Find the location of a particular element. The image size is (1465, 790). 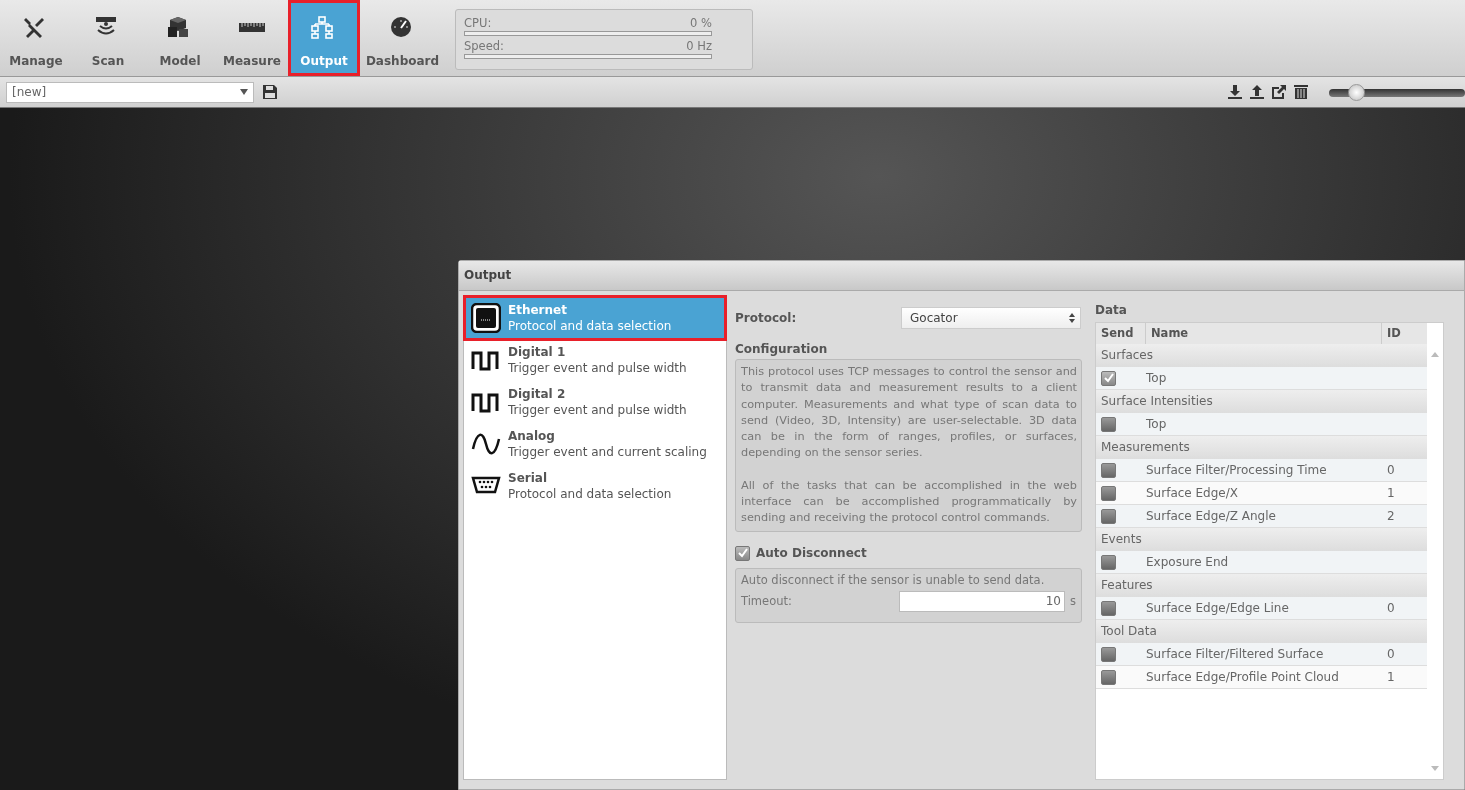

output-item: Analog Trigger event and current scaling is located at coordinates (595, 444).